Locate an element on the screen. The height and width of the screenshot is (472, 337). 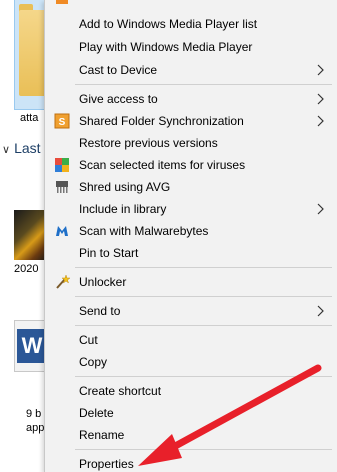
folder-label: atta is located at coordinates (29, 118).